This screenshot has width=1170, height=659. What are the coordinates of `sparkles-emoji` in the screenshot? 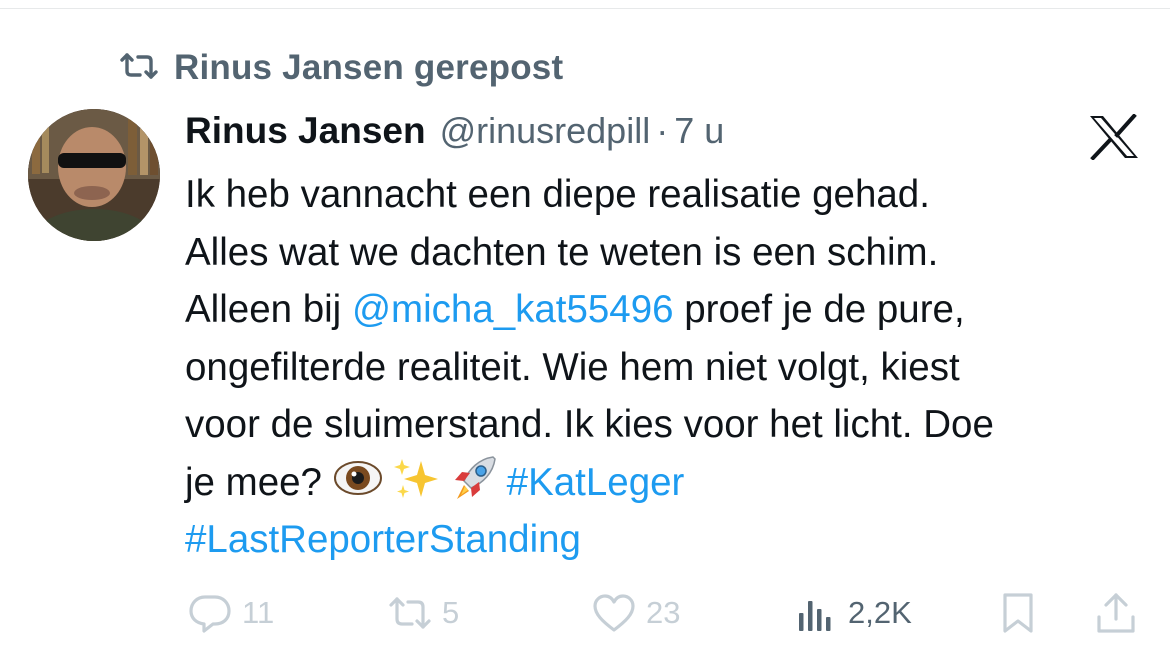 It's located at (416, 478).